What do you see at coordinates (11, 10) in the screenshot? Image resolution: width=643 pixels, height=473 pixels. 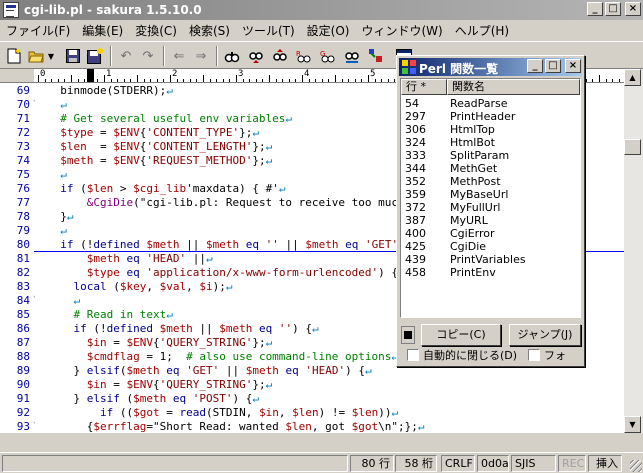 I see `app-icon` at bounding box center [11, 10].